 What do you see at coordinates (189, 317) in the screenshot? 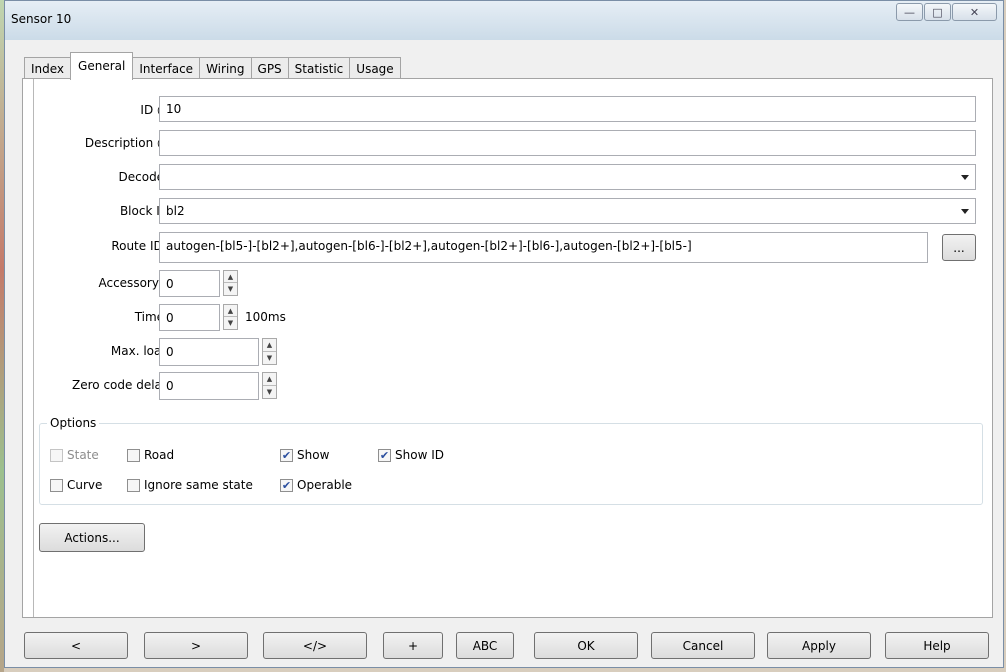
I see `timer-input: 0` at bounding box center [189, 317].